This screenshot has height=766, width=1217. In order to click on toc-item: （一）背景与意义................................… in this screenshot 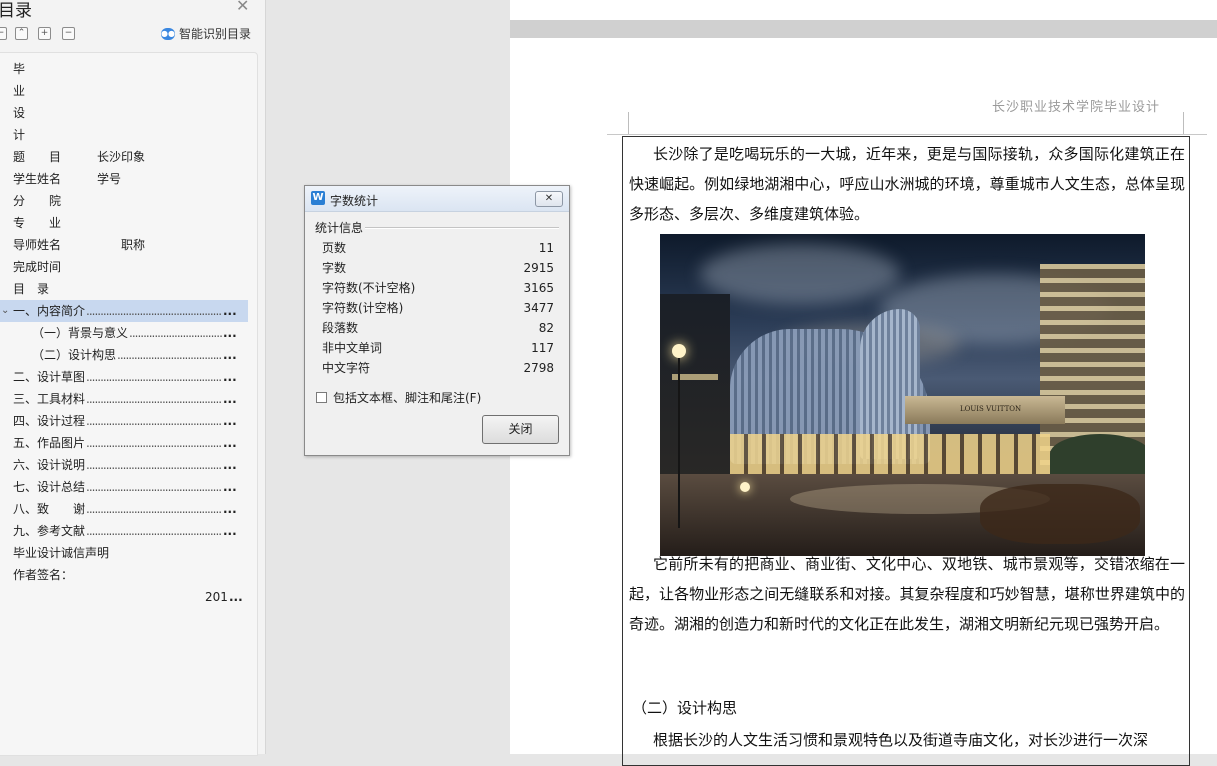, I will do `click(124, 333)`.